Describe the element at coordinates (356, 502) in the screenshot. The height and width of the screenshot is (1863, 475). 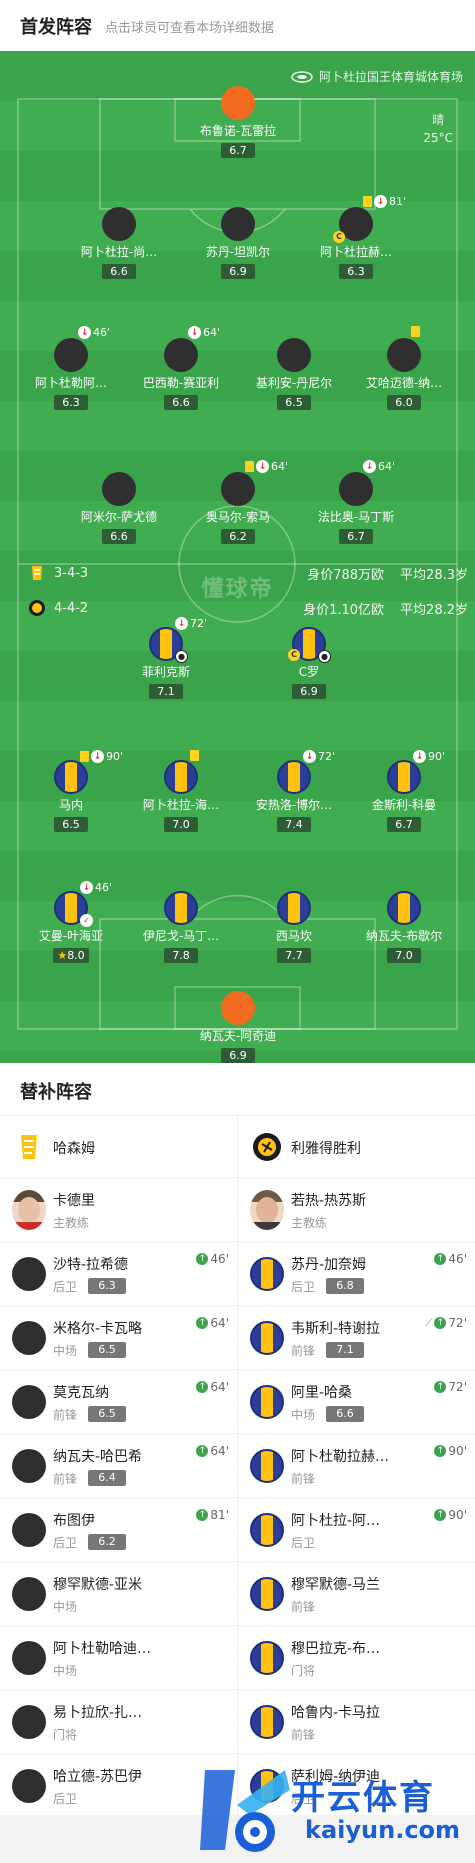
I see `player-card: ↓ 64' 法比奥-马丁斯 6.7` at that location.